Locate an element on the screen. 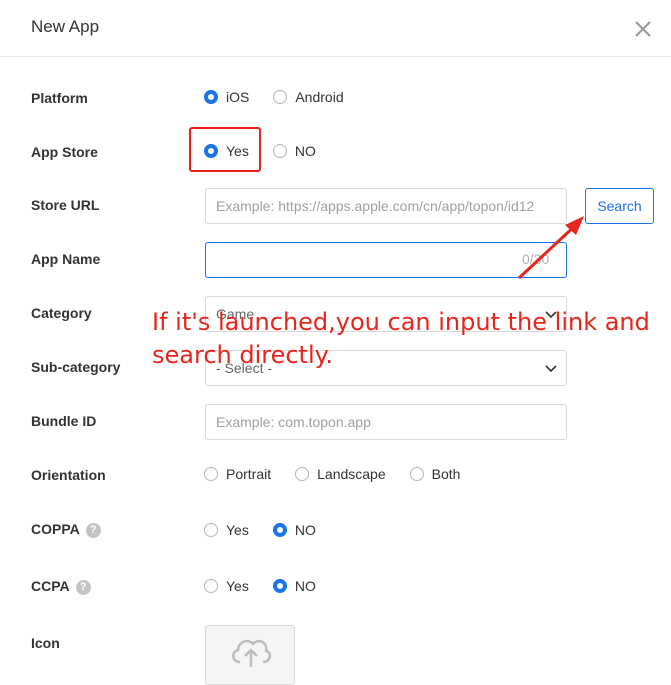  platform-android-radio: Android is located at coordinates (308, 97).